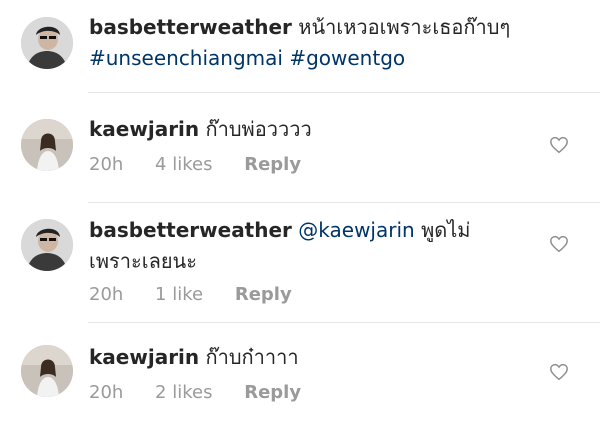 Image resolution: width=600 pixels, height=421 pixels. Describe the element at coordinates (404, 27) in the screenshot. I see `caption-body: หน้าเหวอเพราะเธอก๊าบๆ` at that location.